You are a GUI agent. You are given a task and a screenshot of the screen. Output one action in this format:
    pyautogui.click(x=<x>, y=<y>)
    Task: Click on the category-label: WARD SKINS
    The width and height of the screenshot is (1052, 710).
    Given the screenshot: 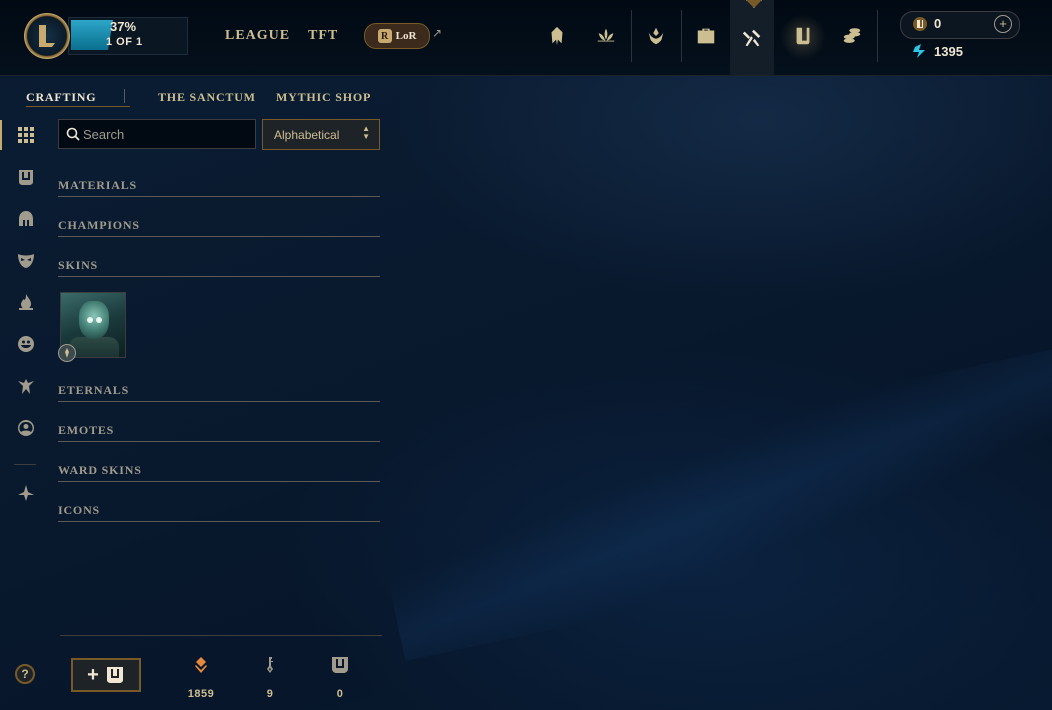 What is the action you would take?
    pyautogui.click(x=100, y=470)
    